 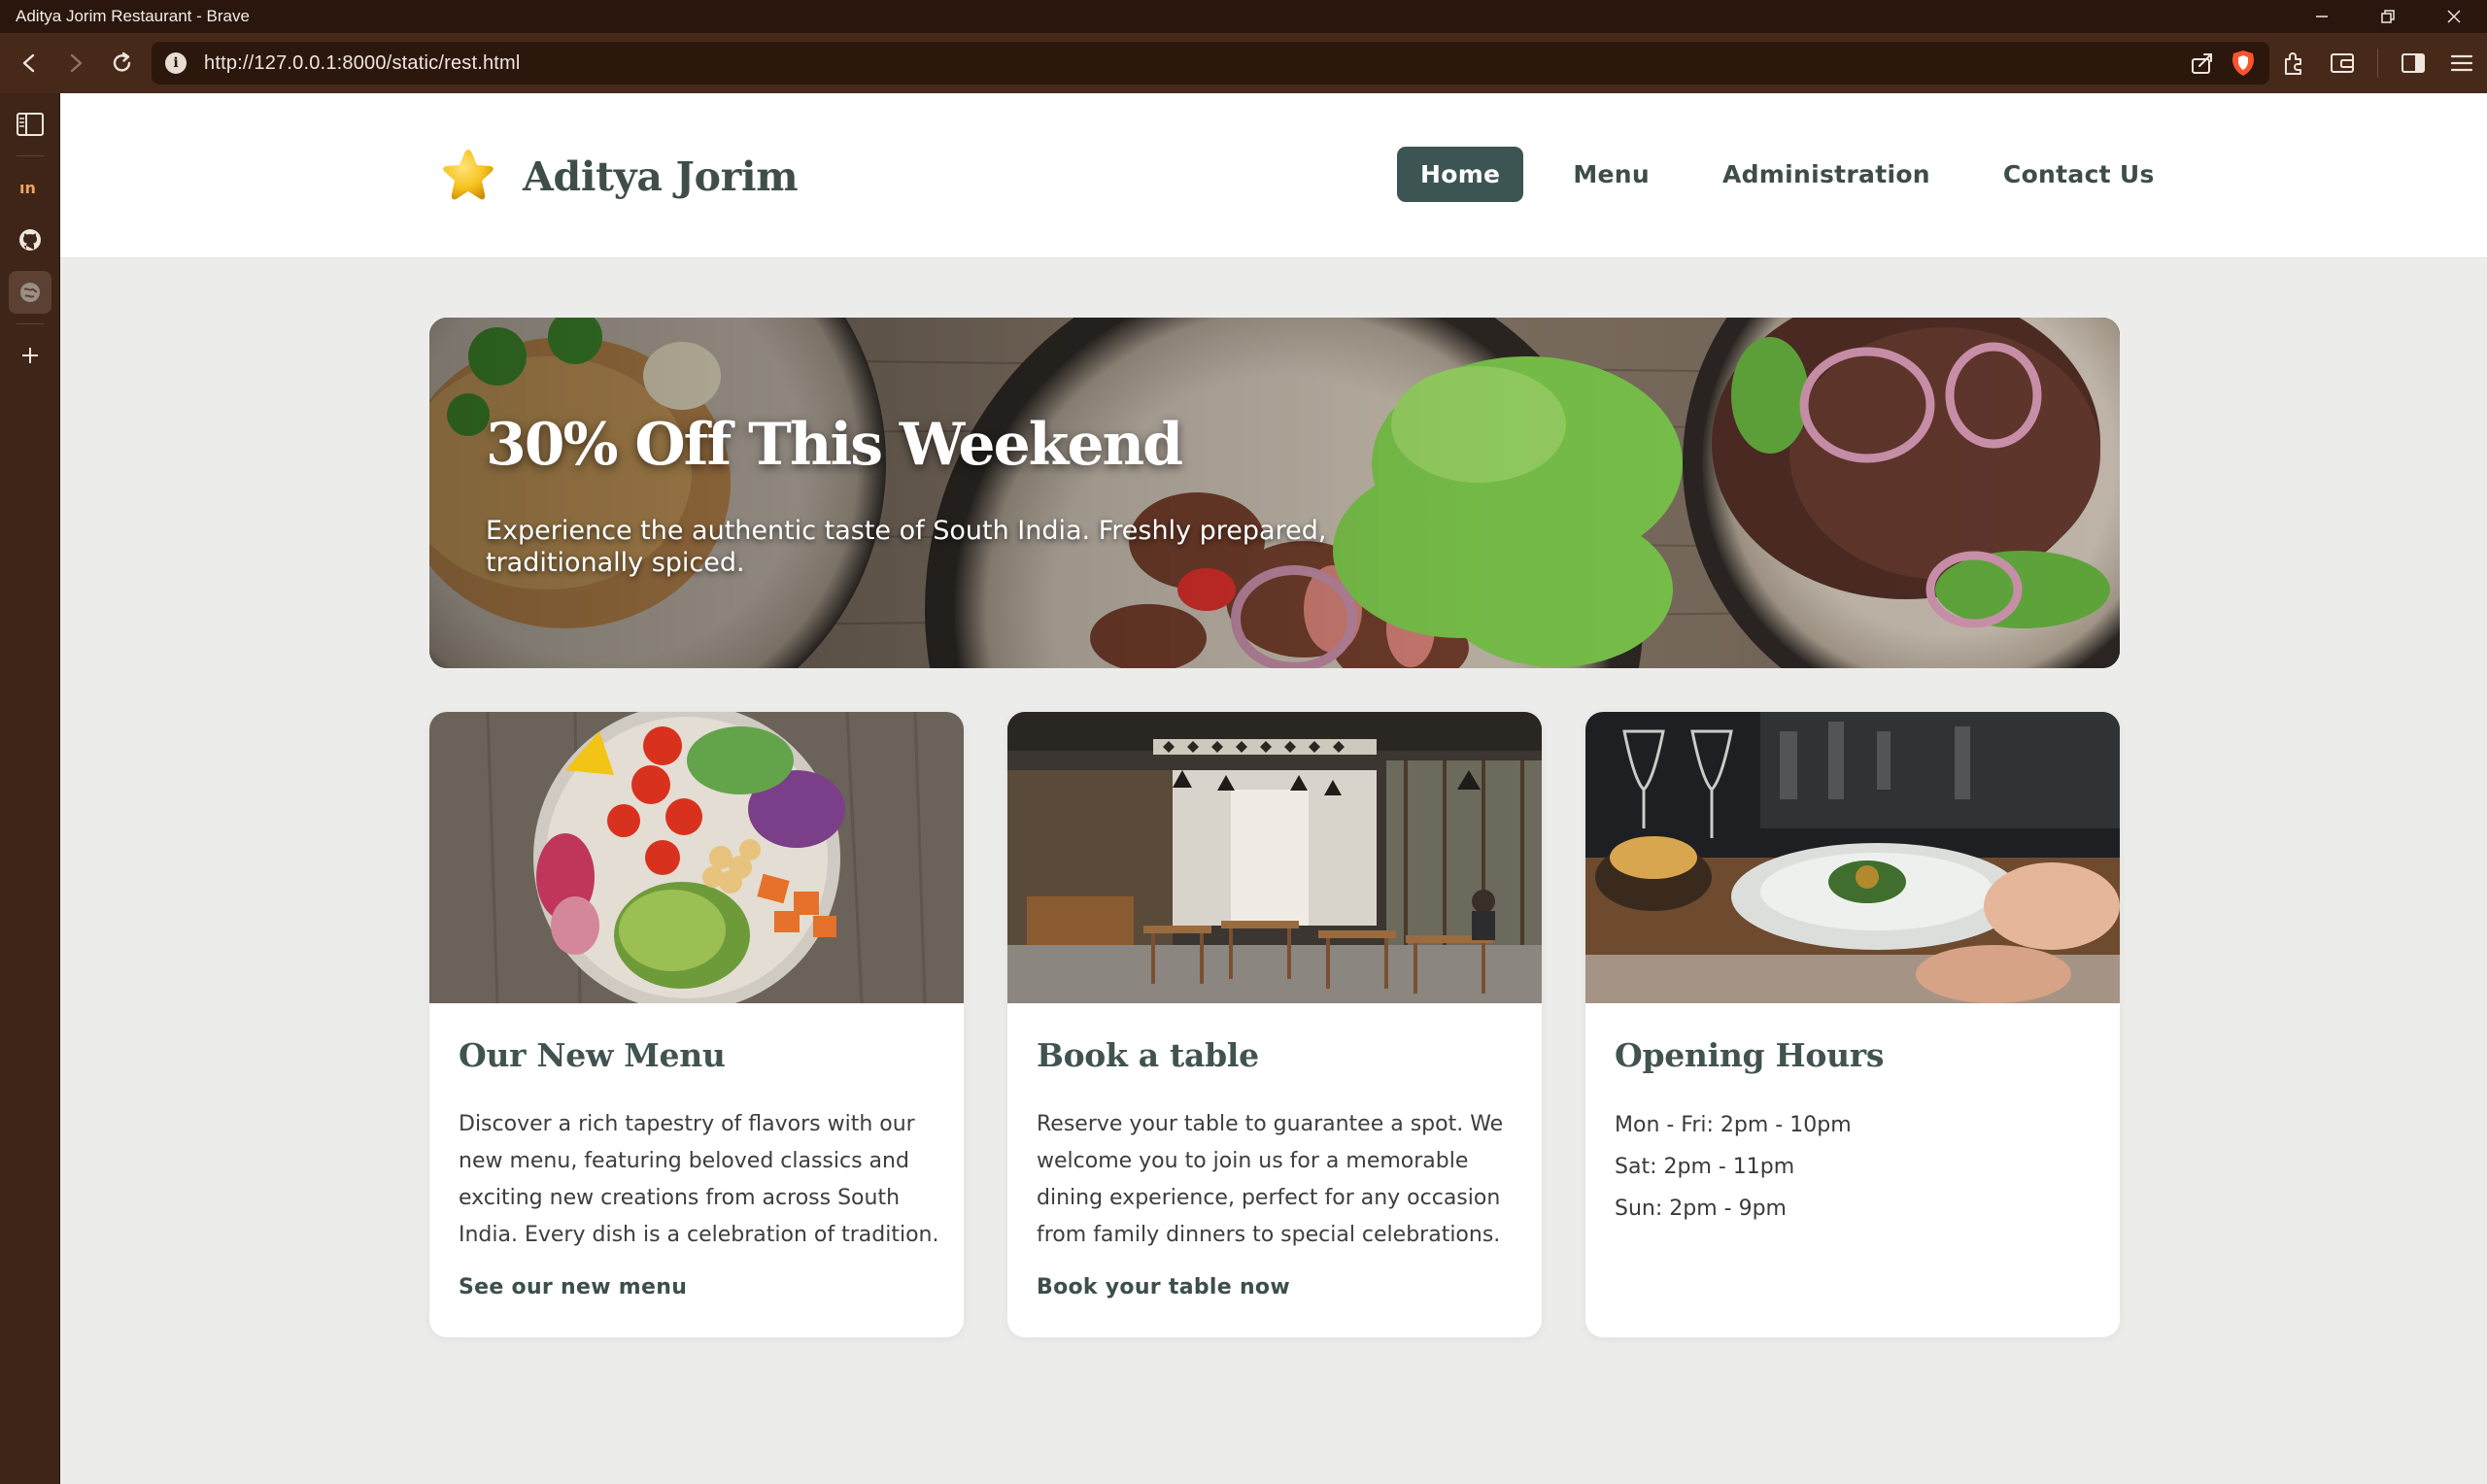 I want to click on card-title: Our New Menu, so click(x=592, y=1055).